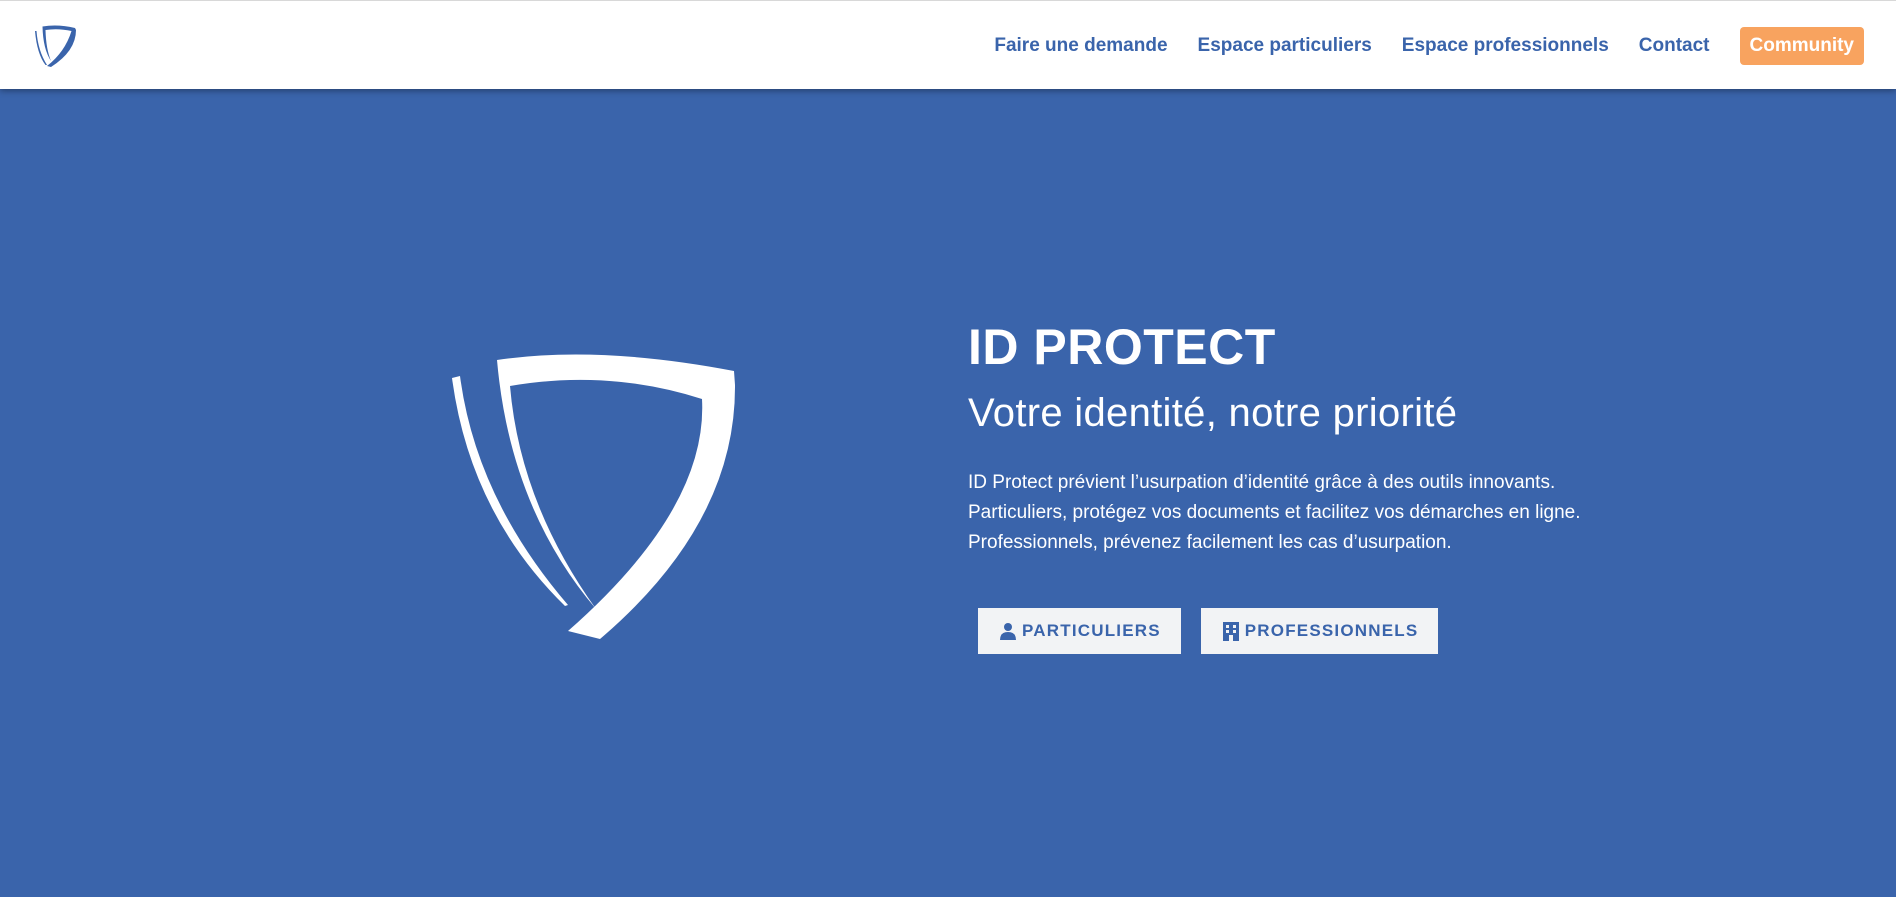  What do you see at coordinates (1091, 630) in the screenshot?
I see `particuliers-button-label: PARTICULIERS` at bounding box center [1091, 630].